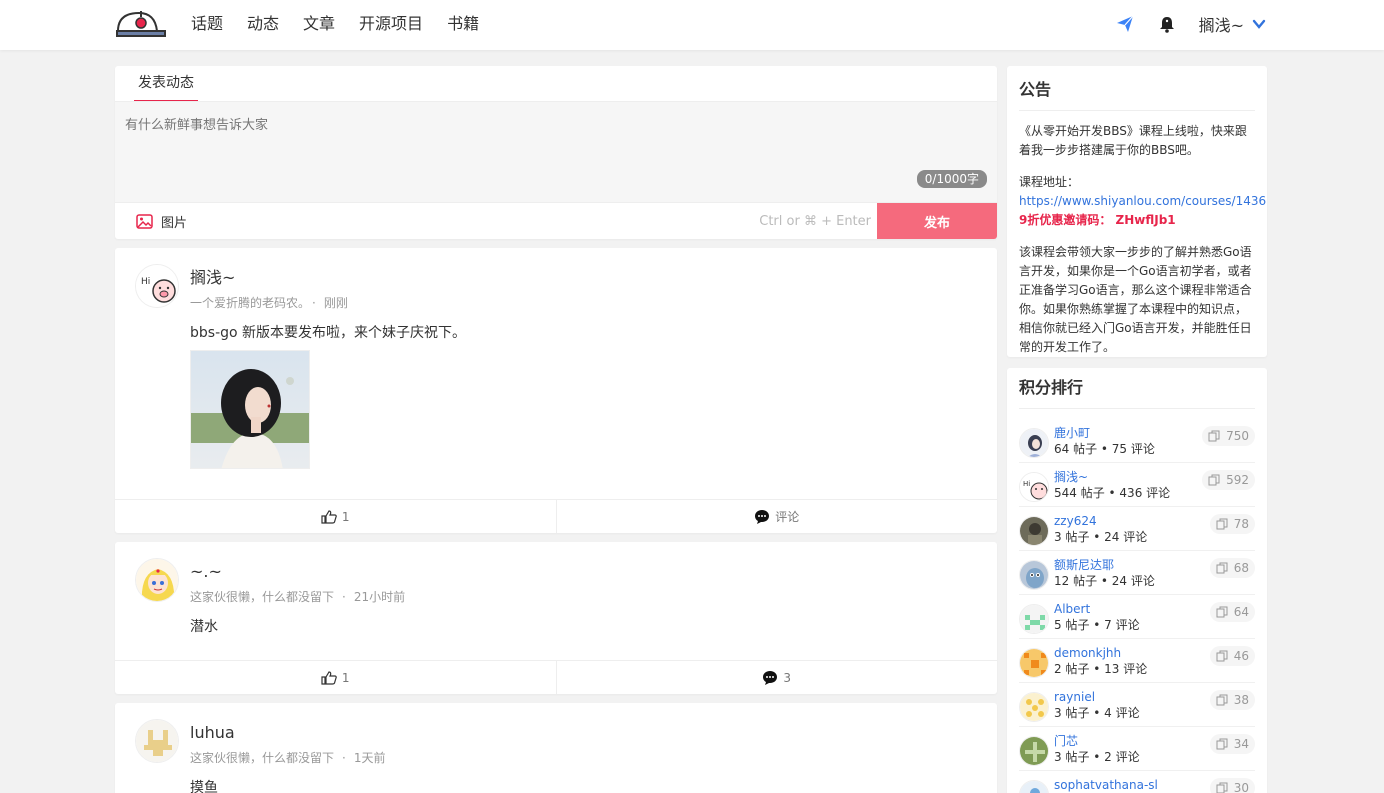 The width and height of the screenshot is (1384, 793). Describe the element at coordinates (1097, 625) in the screenshot. I see `rank-user-stats: 5 帖子 • 7 评论` at that location.